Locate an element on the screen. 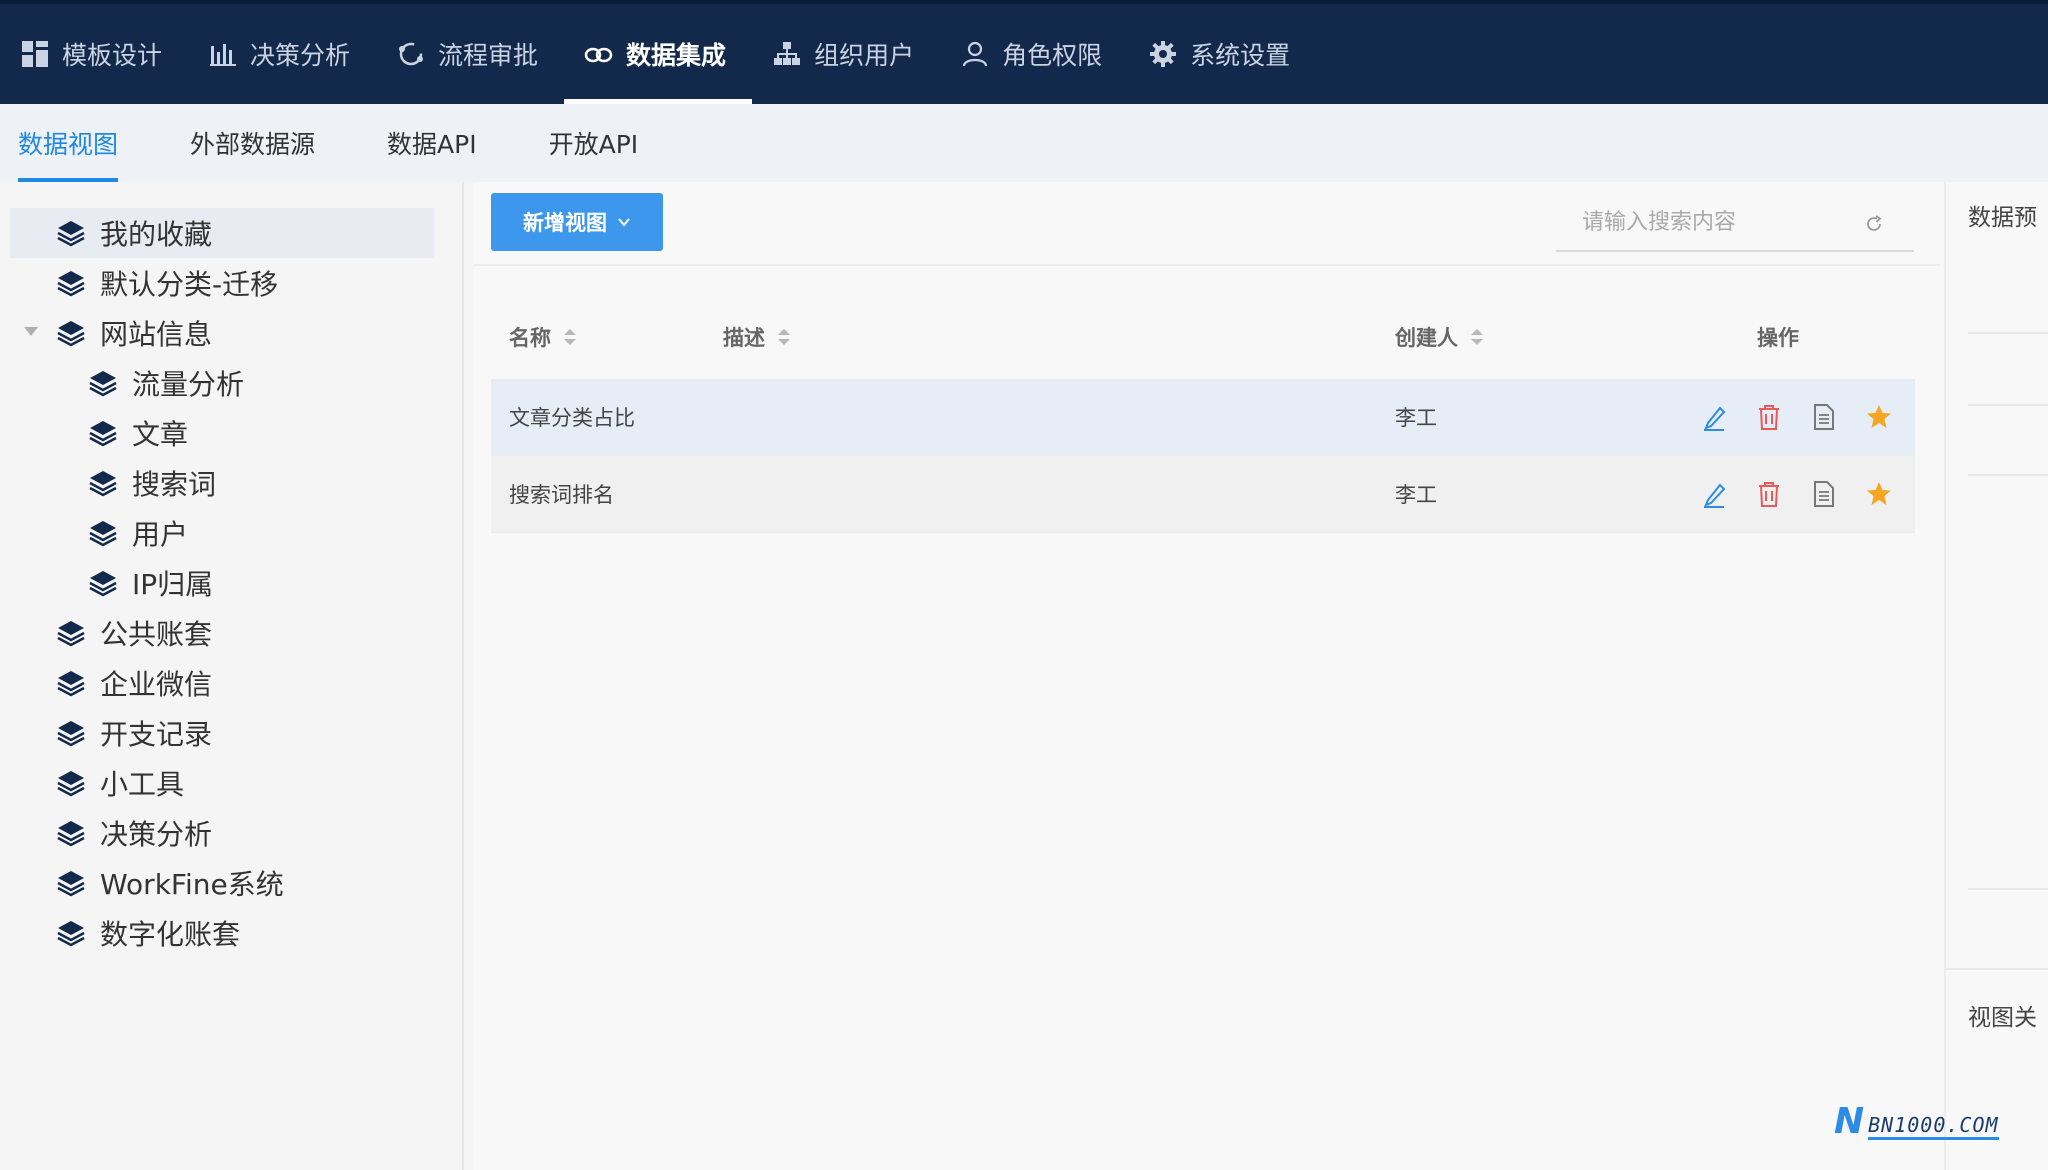 The width and height of the screenshot is (2048, 1170). tree-item: 流量分析 is located at coordinates (231, 383).